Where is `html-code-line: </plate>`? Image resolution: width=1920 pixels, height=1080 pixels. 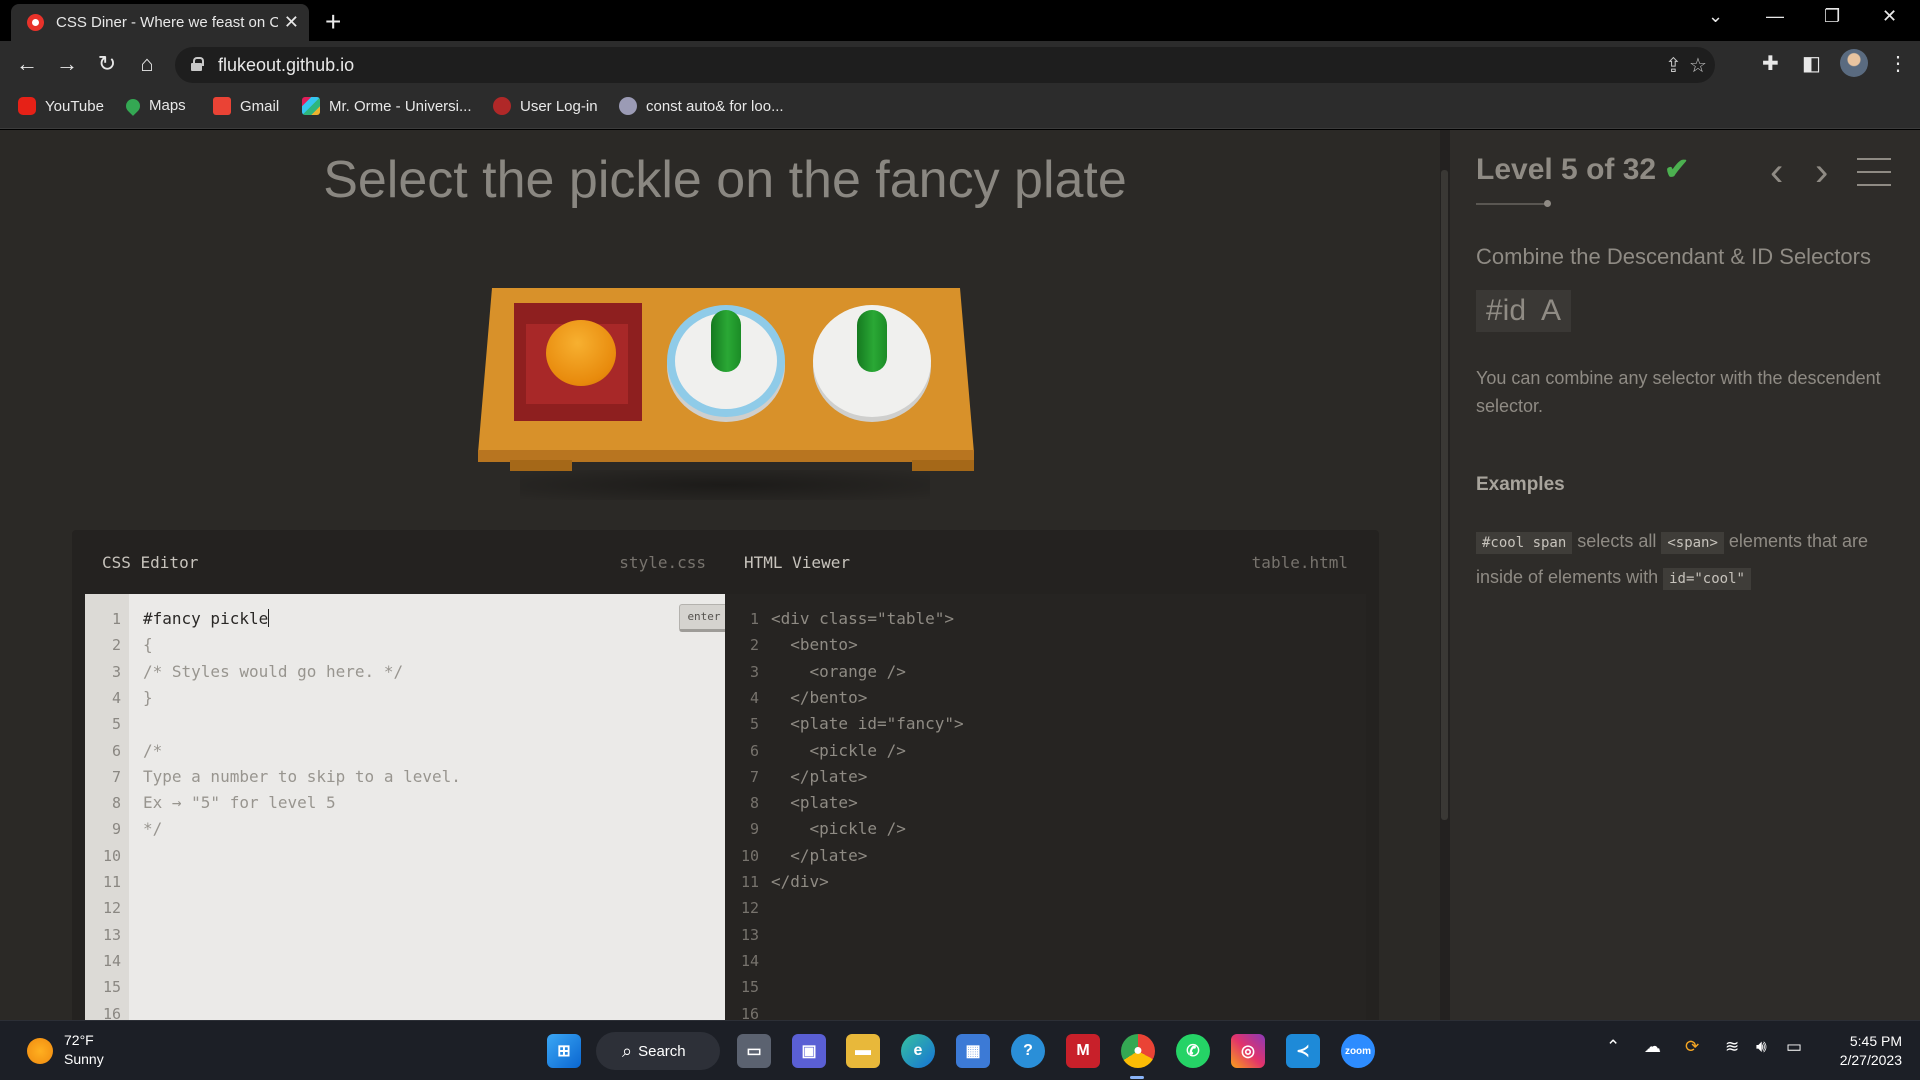
html-code-line: </plate> is located at coordinates (819, 776).